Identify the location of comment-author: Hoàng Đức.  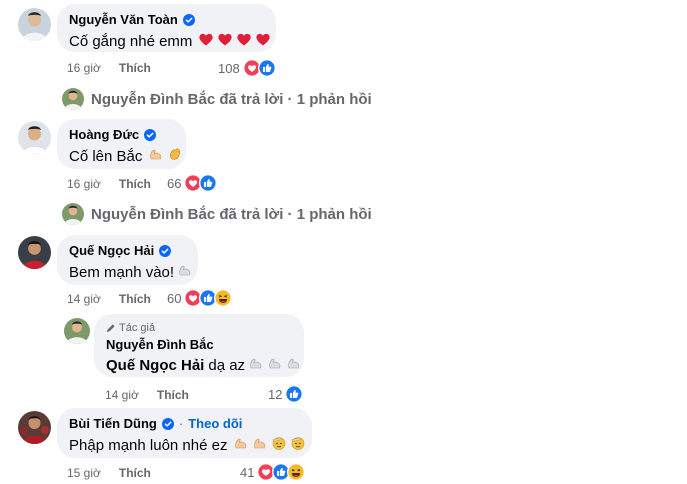
(121, 134).